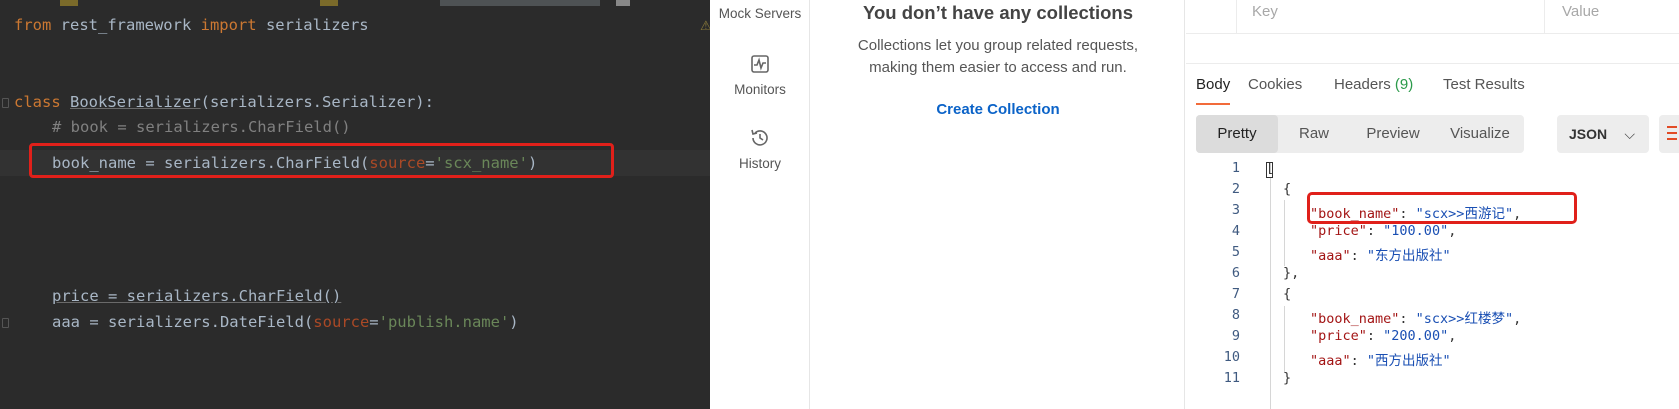  Describe the element at coordinates (197, 296) in the screenshot. I see `code-line-price: price = serializers.CharField()` at that location.